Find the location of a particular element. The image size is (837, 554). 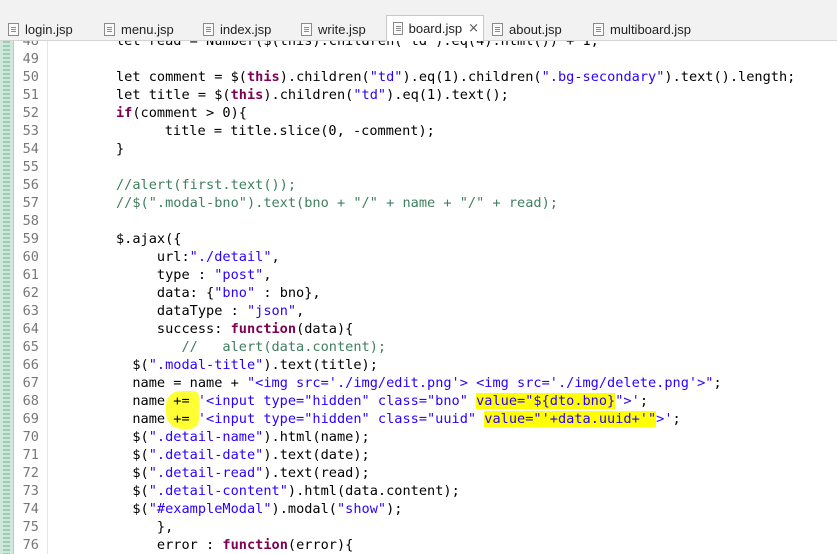

line-number: 56 is located at coordinates (30, 185).